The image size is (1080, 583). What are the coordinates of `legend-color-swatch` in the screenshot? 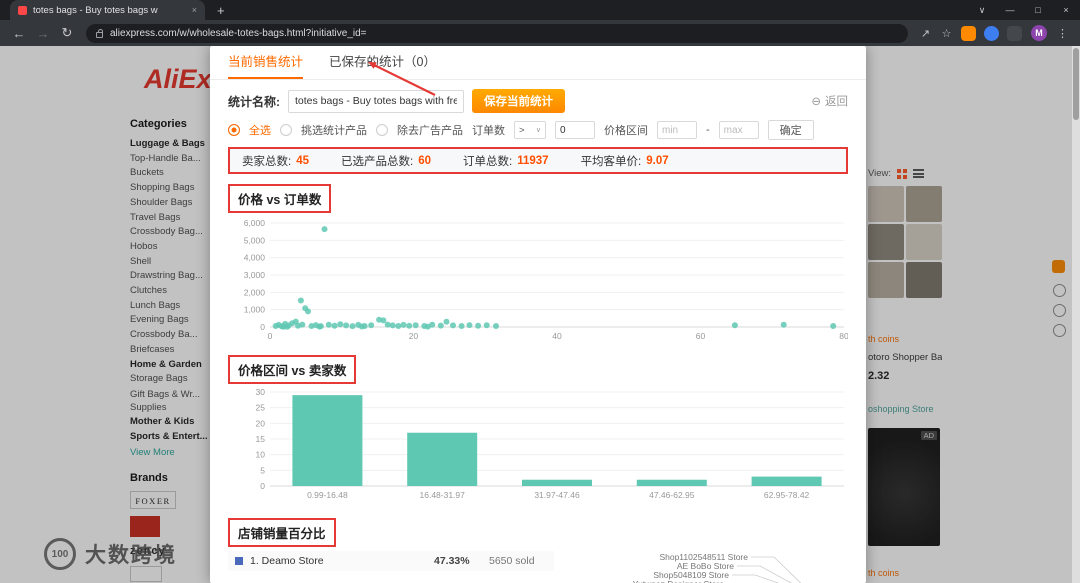 It's located at (239, 561).